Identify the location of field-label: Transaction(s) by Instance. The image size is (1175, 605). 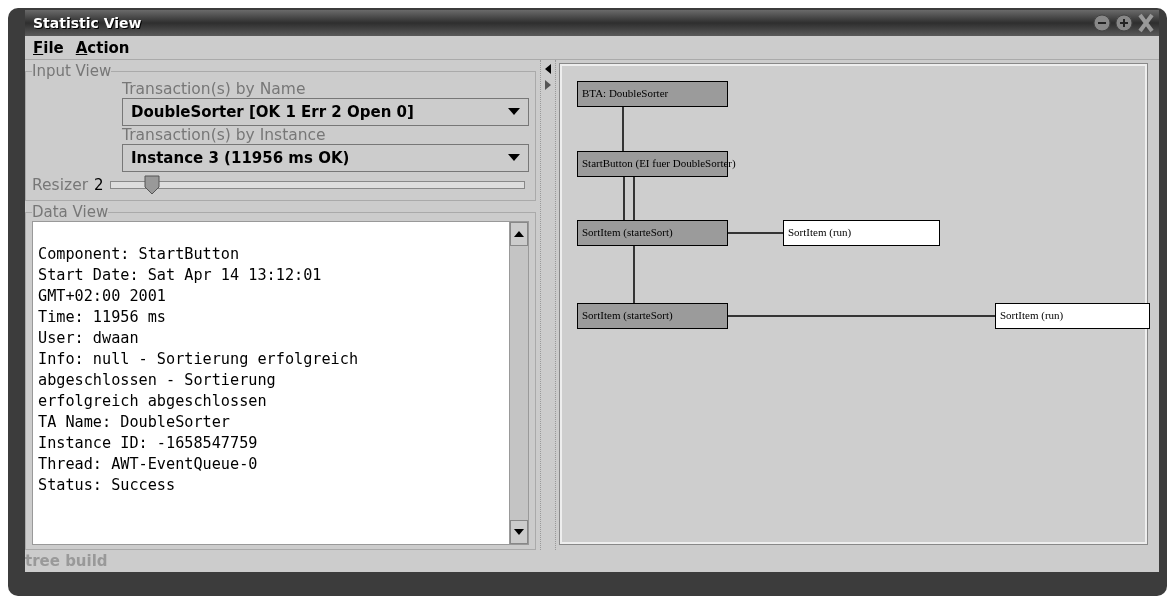
(224, 135).